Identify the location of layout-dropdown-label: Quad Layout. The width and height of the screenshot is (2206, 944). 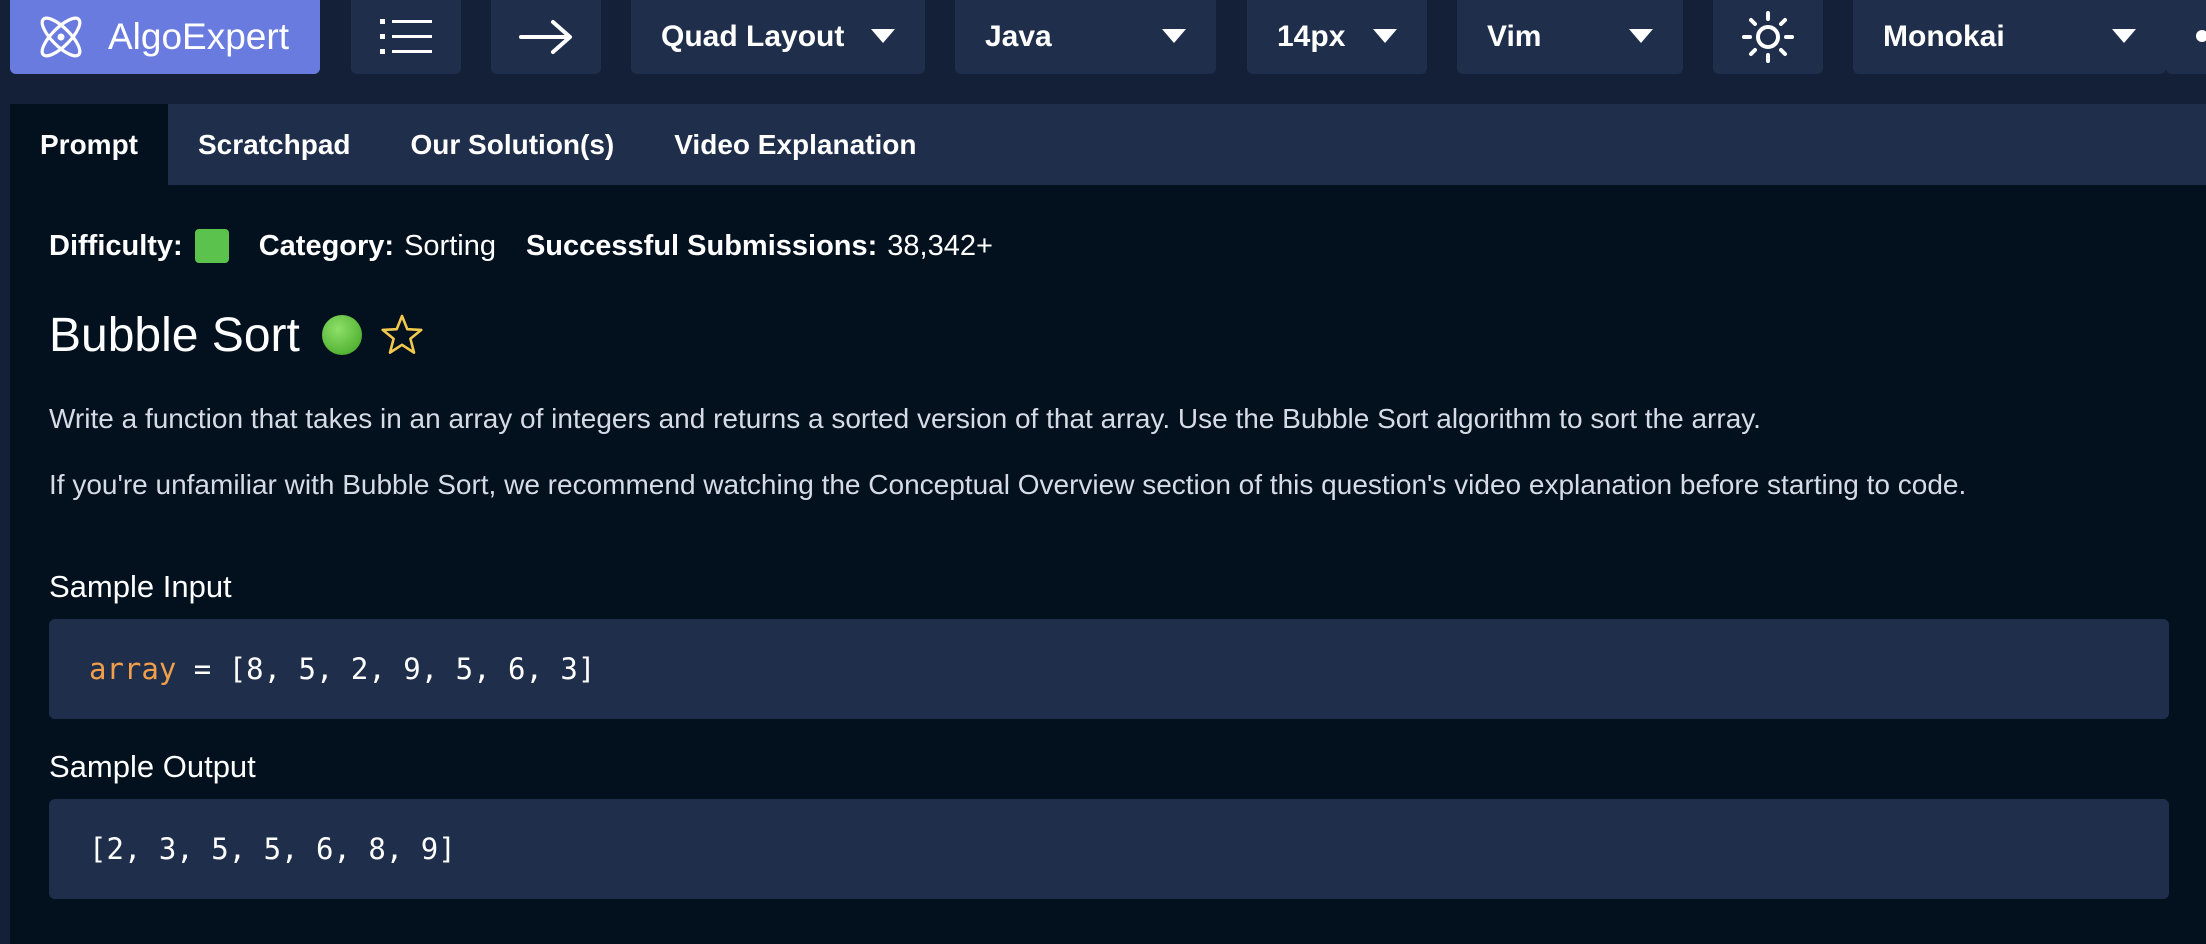
(753, 36).